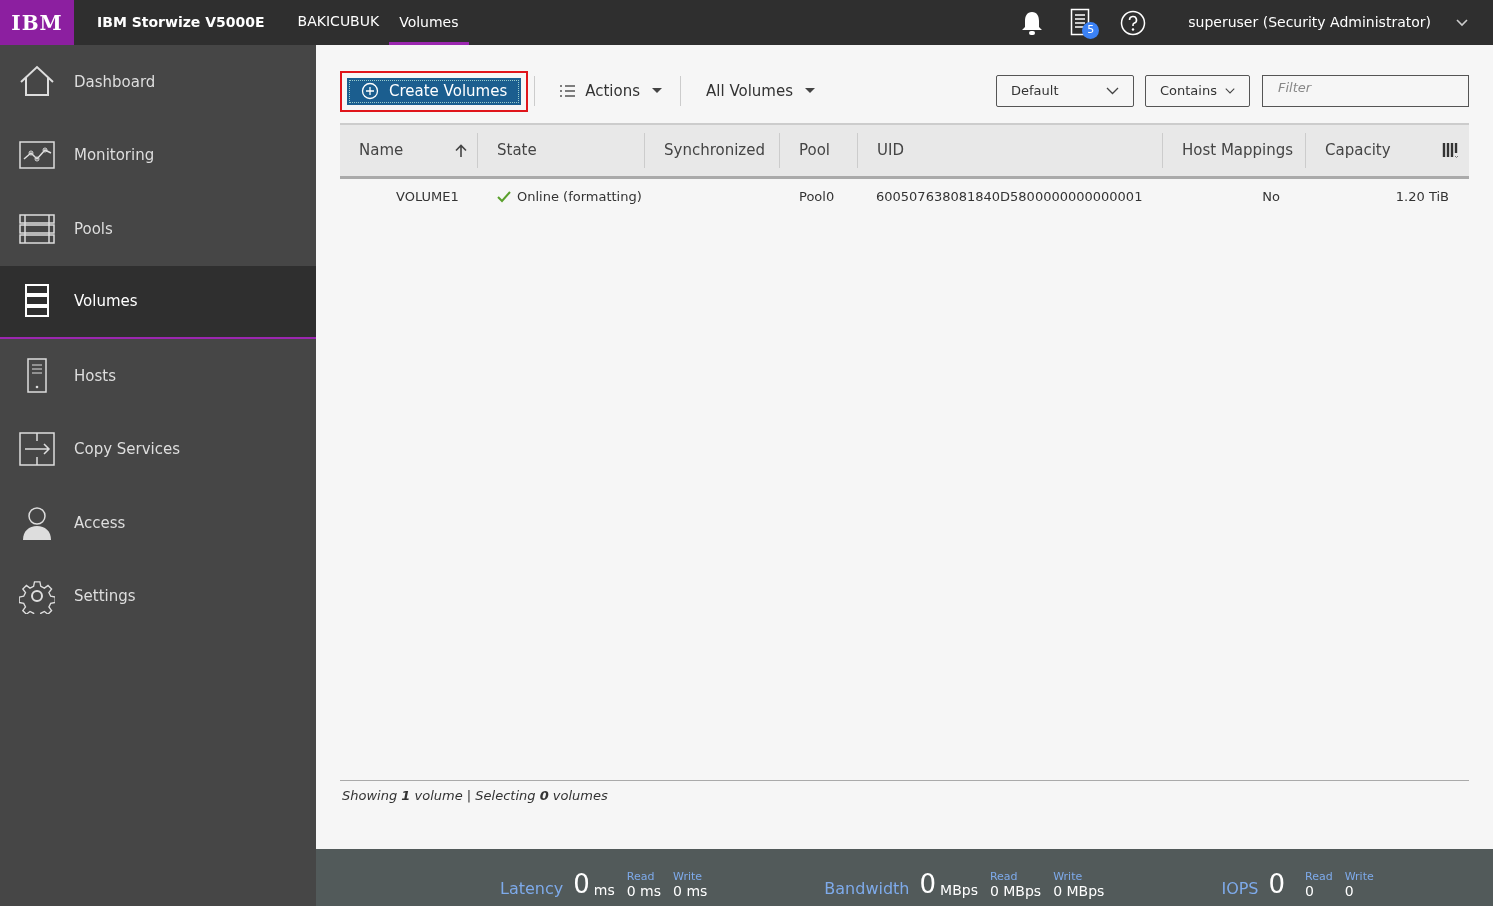 Image resolution: width=1493 pixels, height=906 pixels. What do you see at coordinates (1234, 150) in the screenshot?
I see `column-header: Host Mappings` at bounding box center [1234, 150].